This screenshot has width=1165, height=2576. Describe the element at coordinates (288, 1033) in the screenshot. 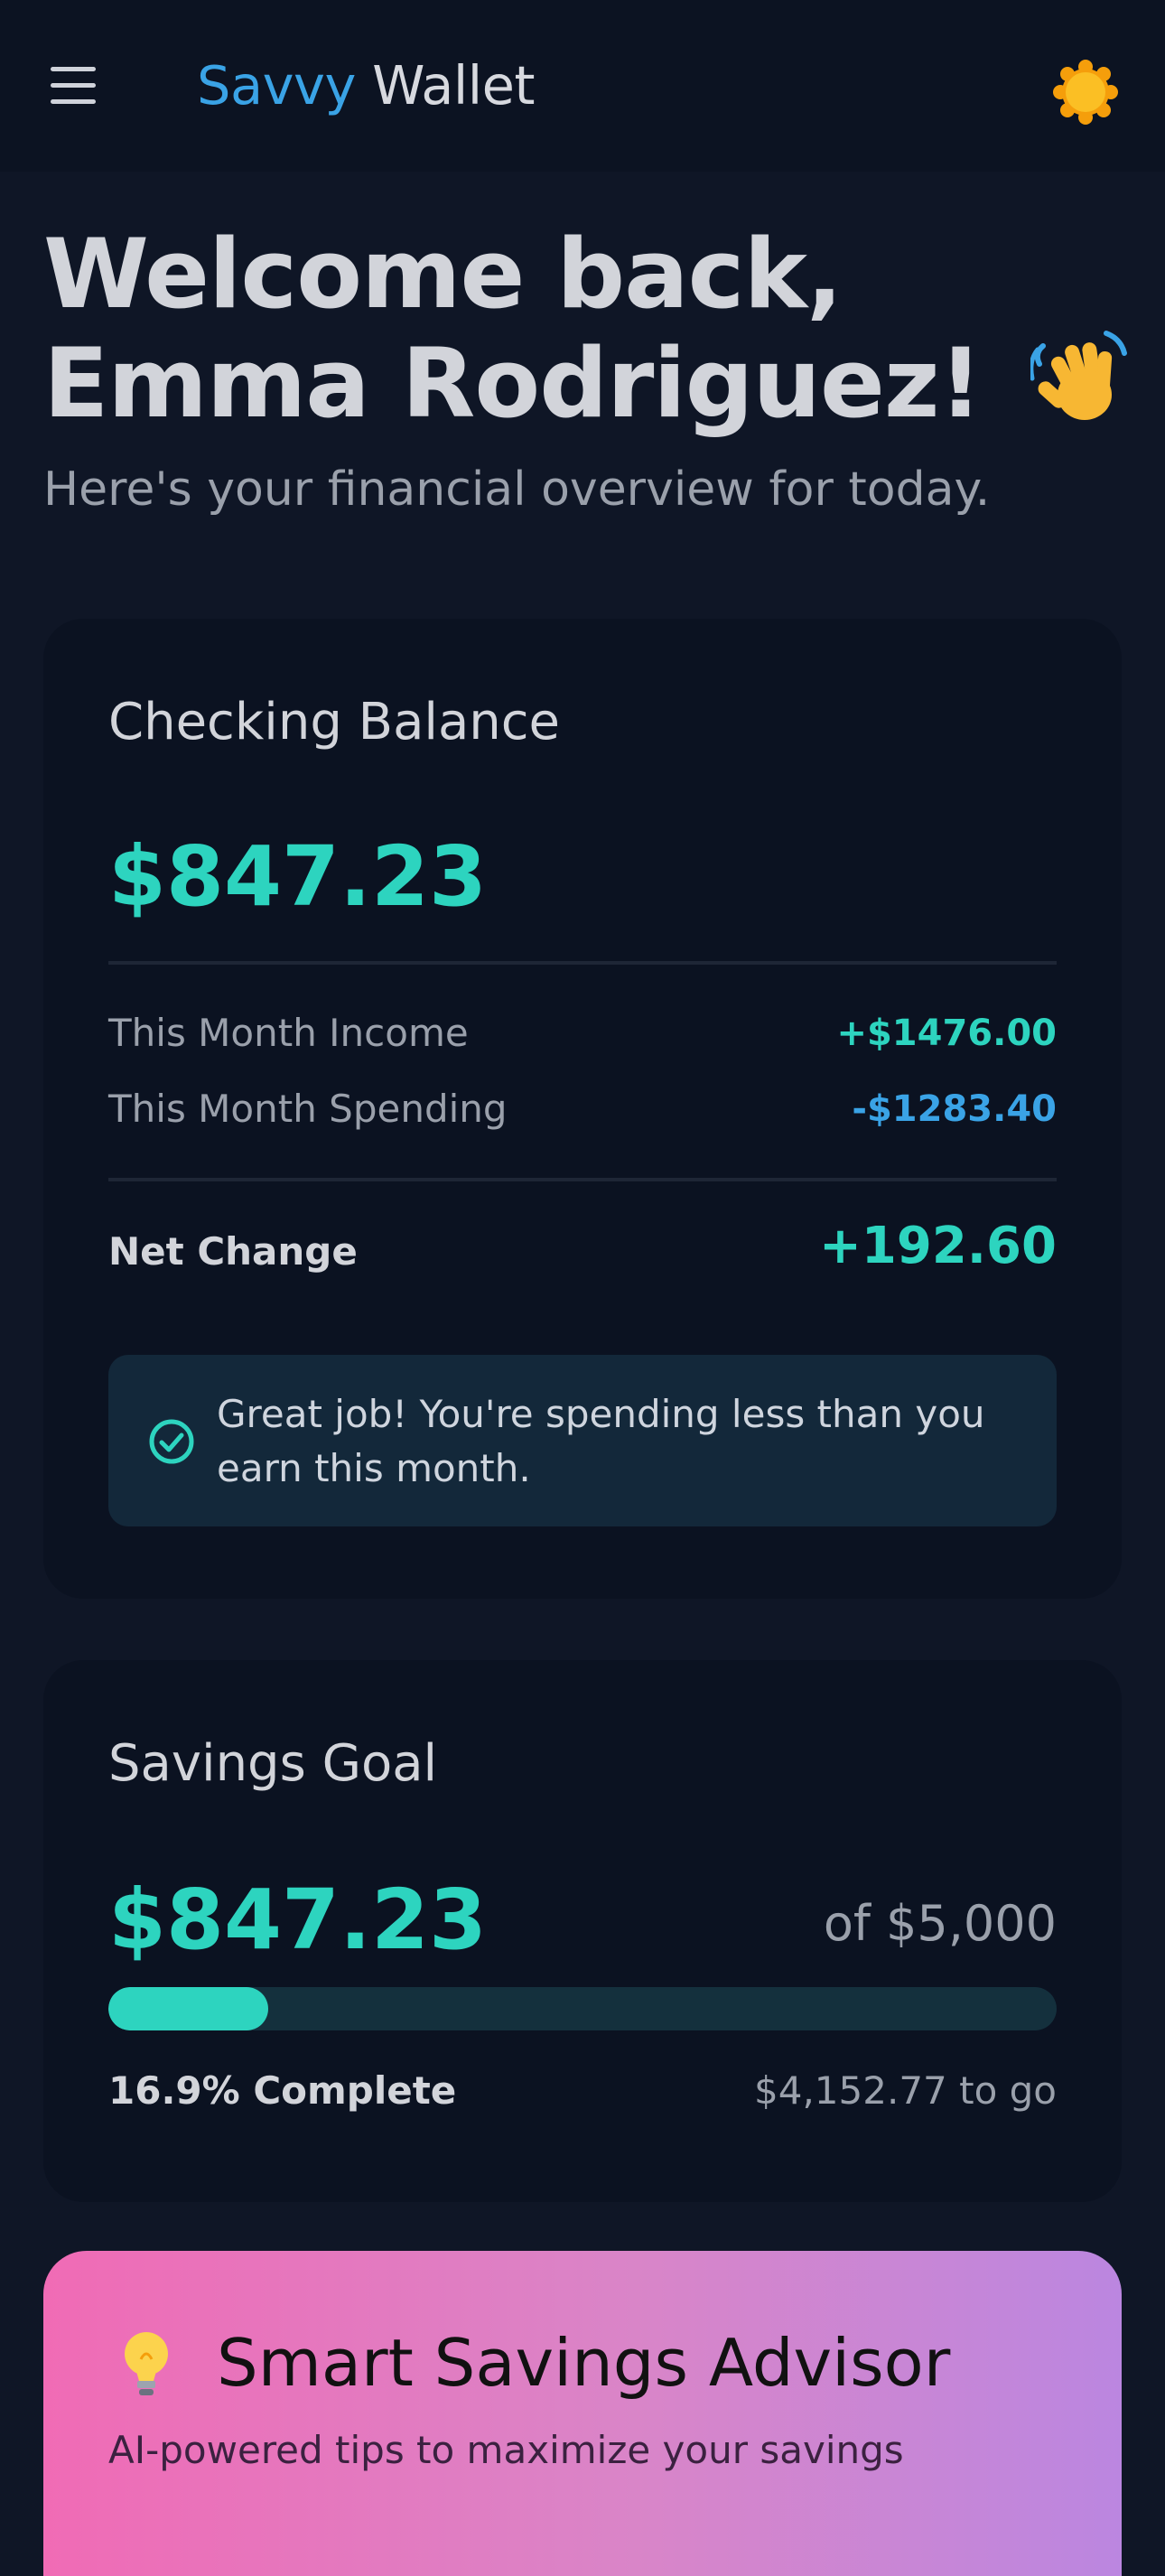

I see `income-label: This Month Income` at that location.